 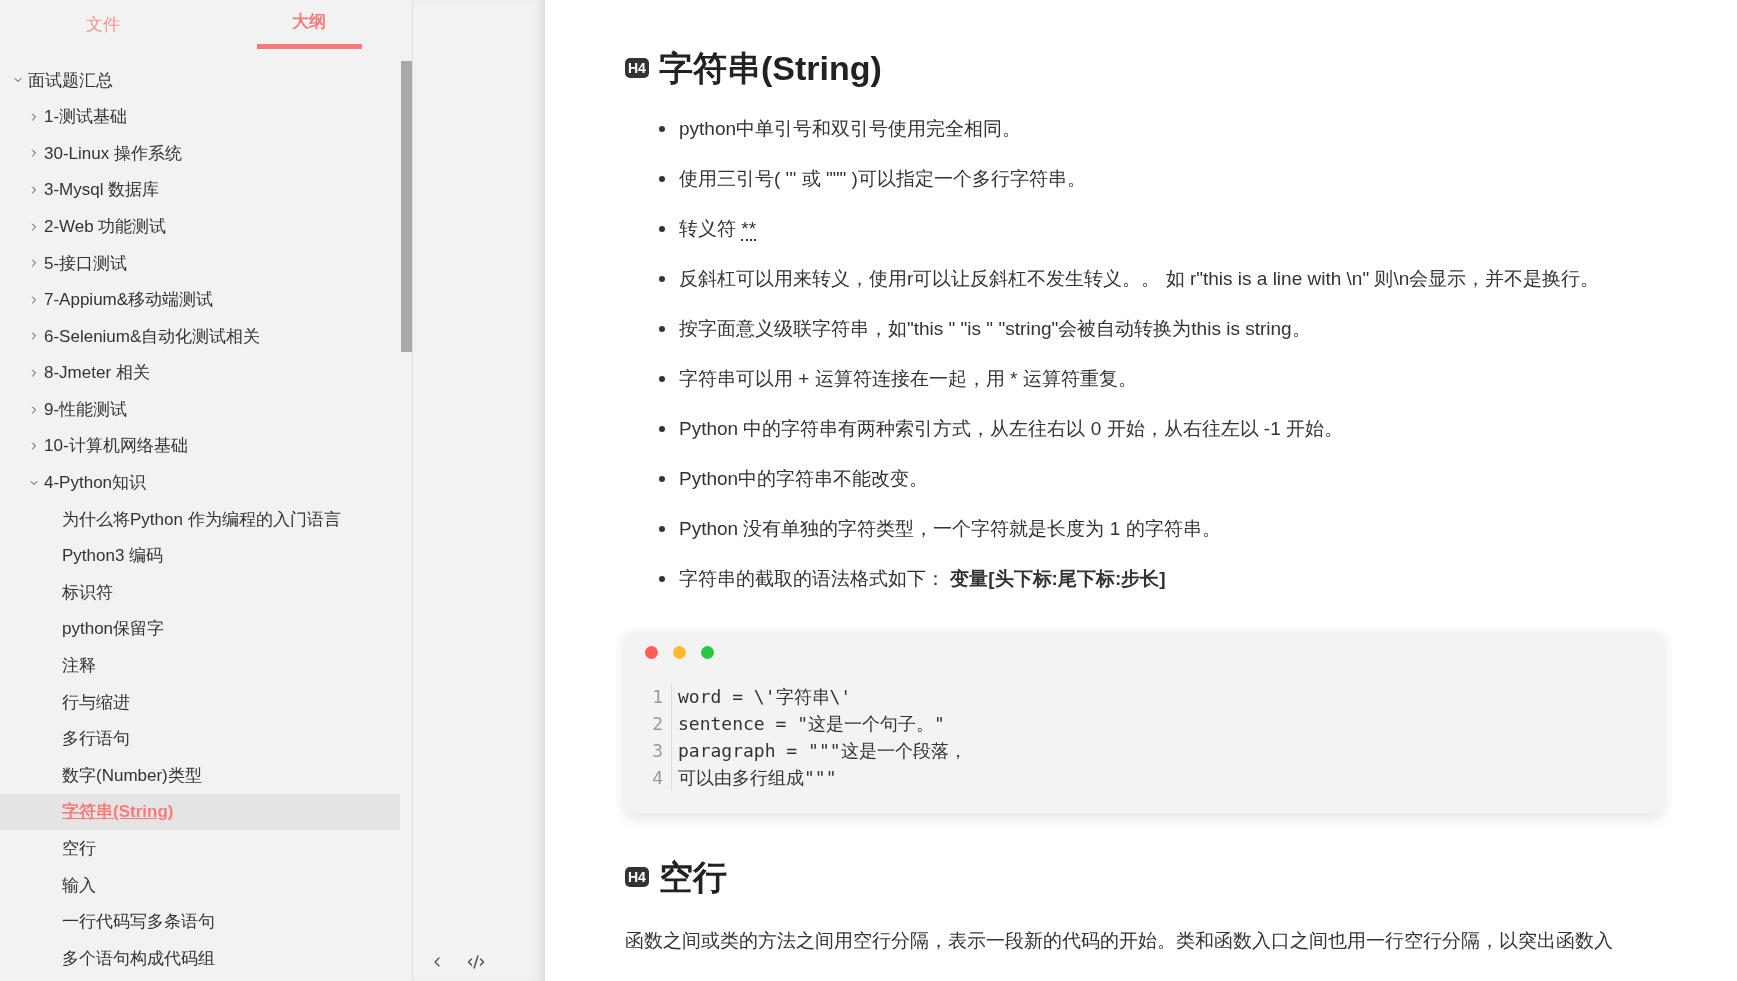 What do you see at coordinates (200, 592) in the screenshot?
I see `outline-item: 标识符` at bounding box center [200, 592].